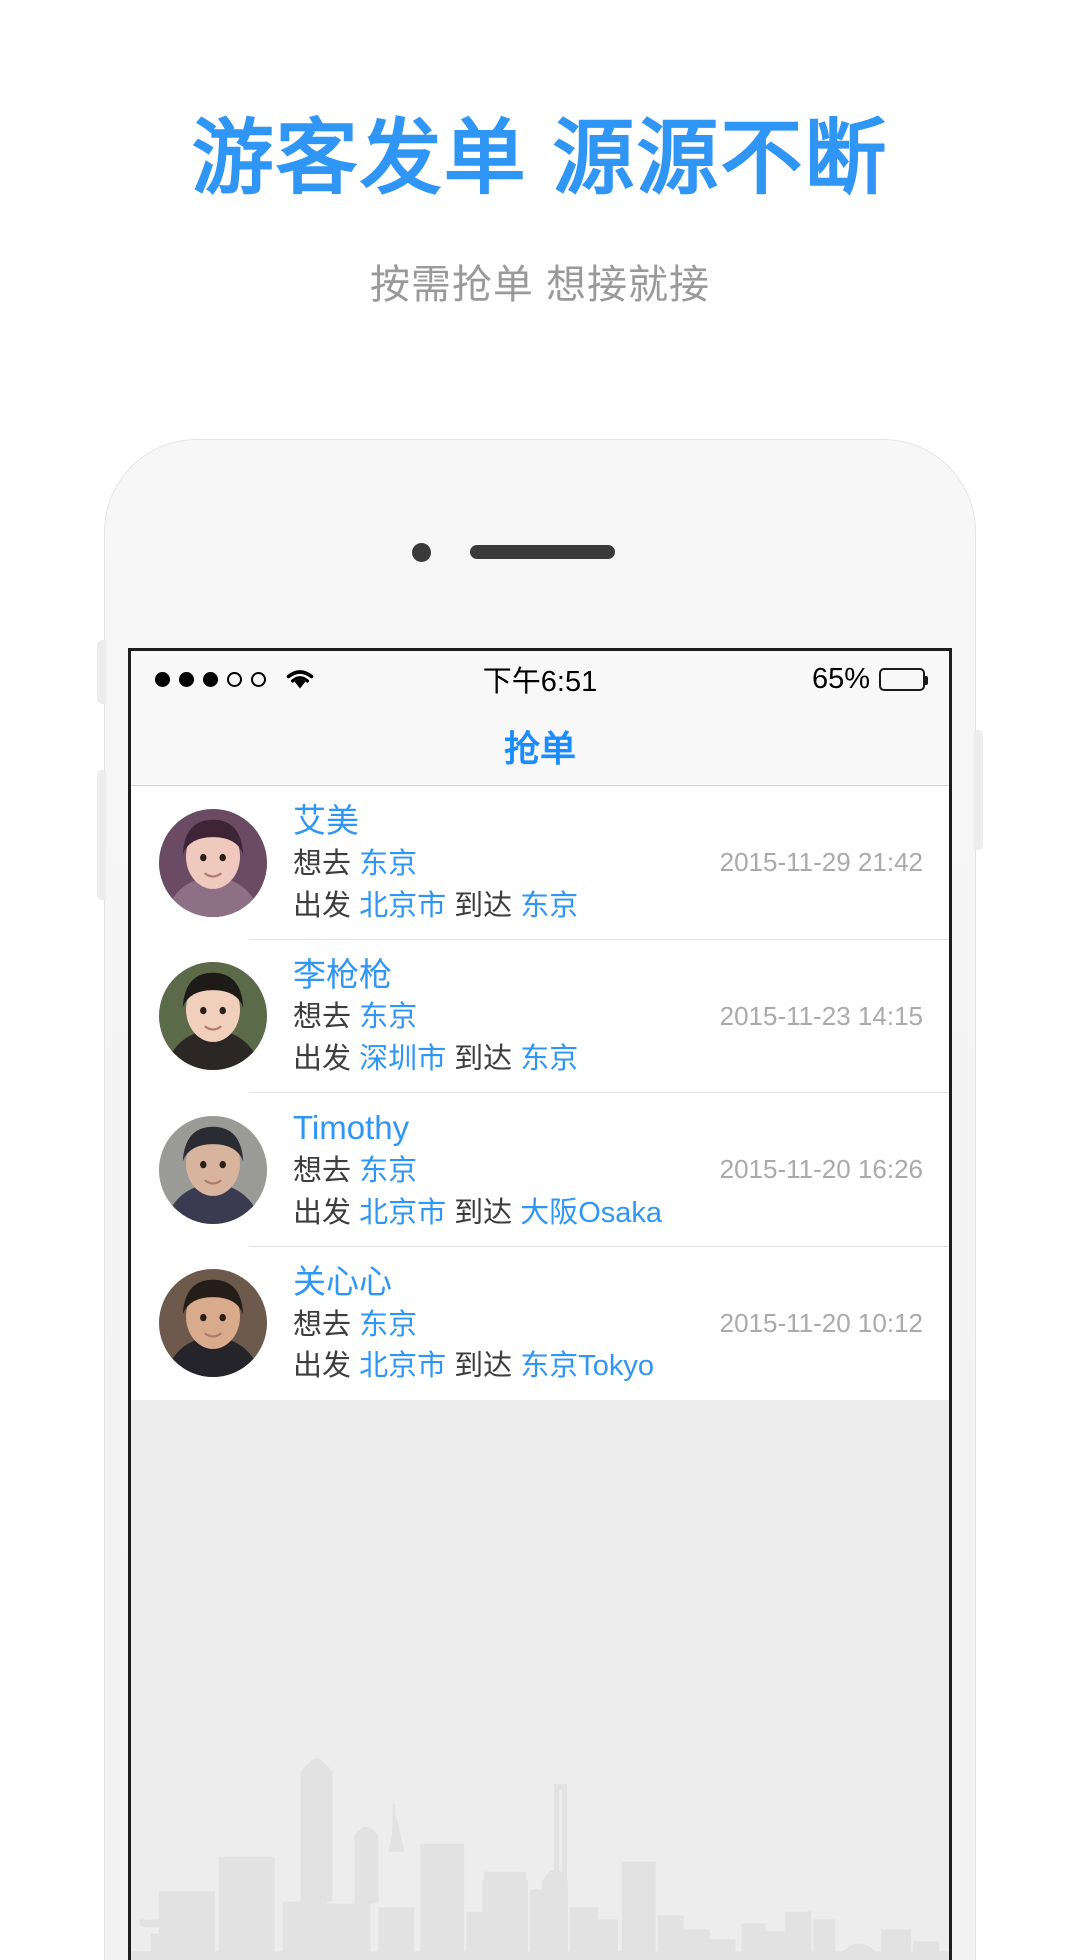  I want to click on promo-title: 游客发单 源源不断, so click(540, 158).